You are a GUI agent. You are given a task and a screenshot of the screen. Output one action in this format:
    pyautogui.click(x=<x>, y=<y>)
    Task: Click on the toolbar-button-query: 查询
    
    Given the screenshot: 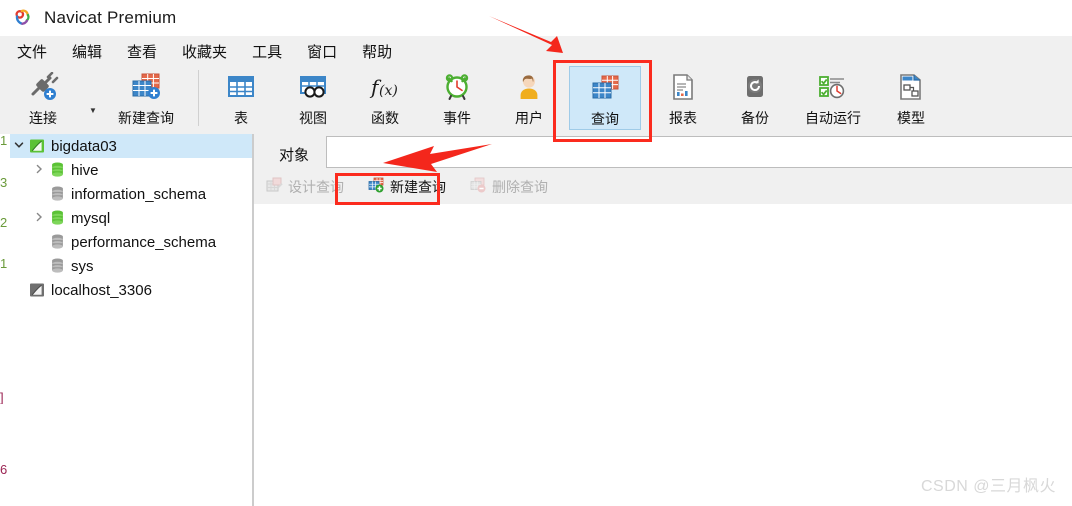 What is the action you would take?
    pyautogui.click(x=605, y=98)
    